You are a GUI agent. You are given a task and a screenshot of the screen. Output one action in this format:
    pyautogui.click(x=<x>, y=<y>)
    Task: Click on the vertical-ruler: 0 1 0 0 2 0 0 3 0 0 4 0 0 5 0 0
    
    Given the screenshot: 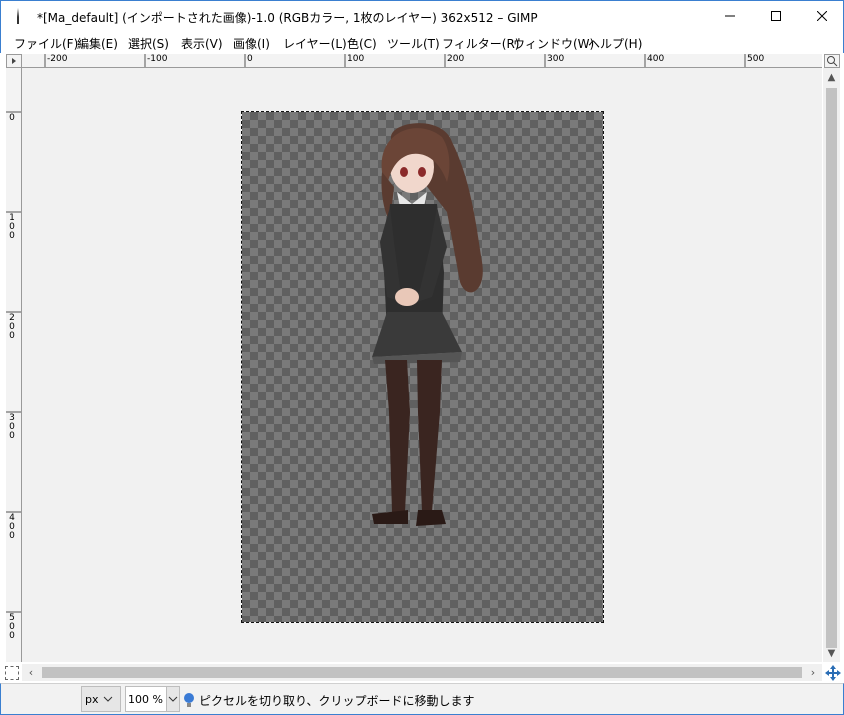 What is the action you would take?
    pyautogui.click(x=14, y=365)
    